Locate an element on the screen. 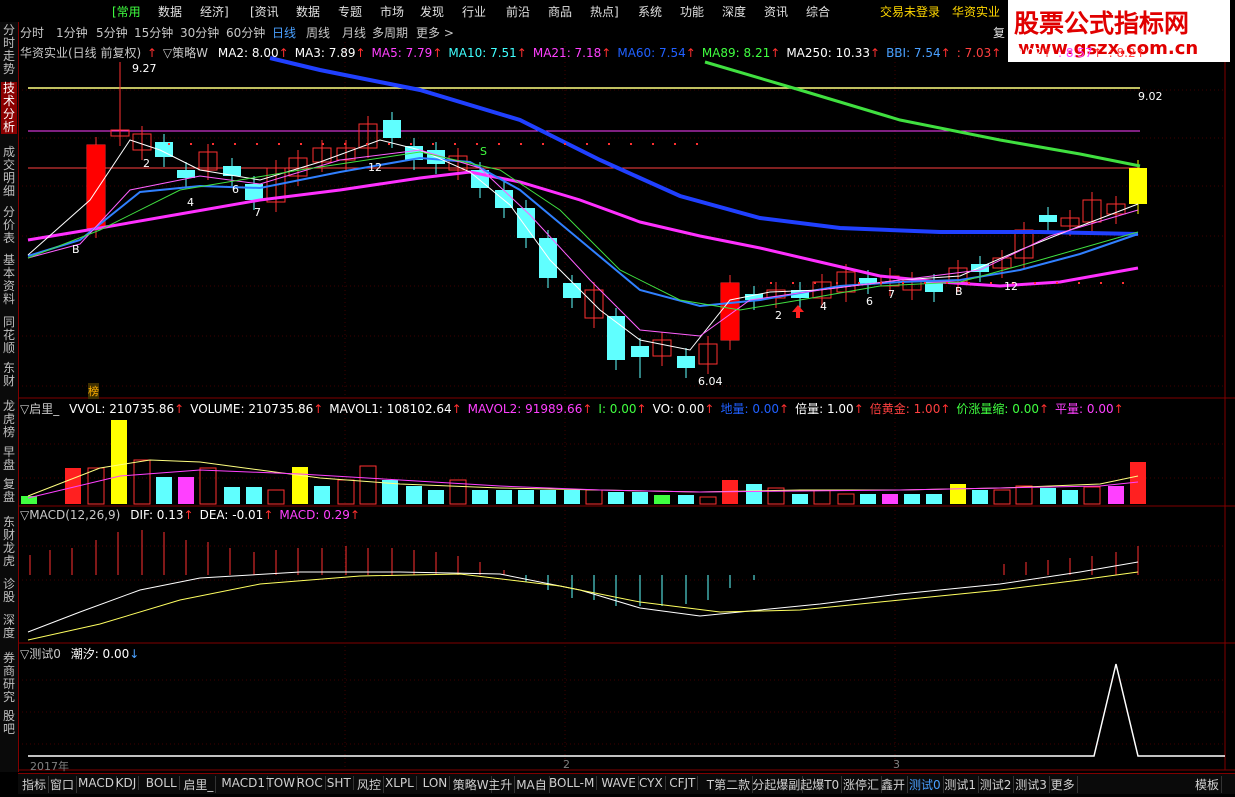 Image resolution: width=1235 pixels, height=797 pixels. indicator-tab-19: CFJT is located at coordinates (683, 783).